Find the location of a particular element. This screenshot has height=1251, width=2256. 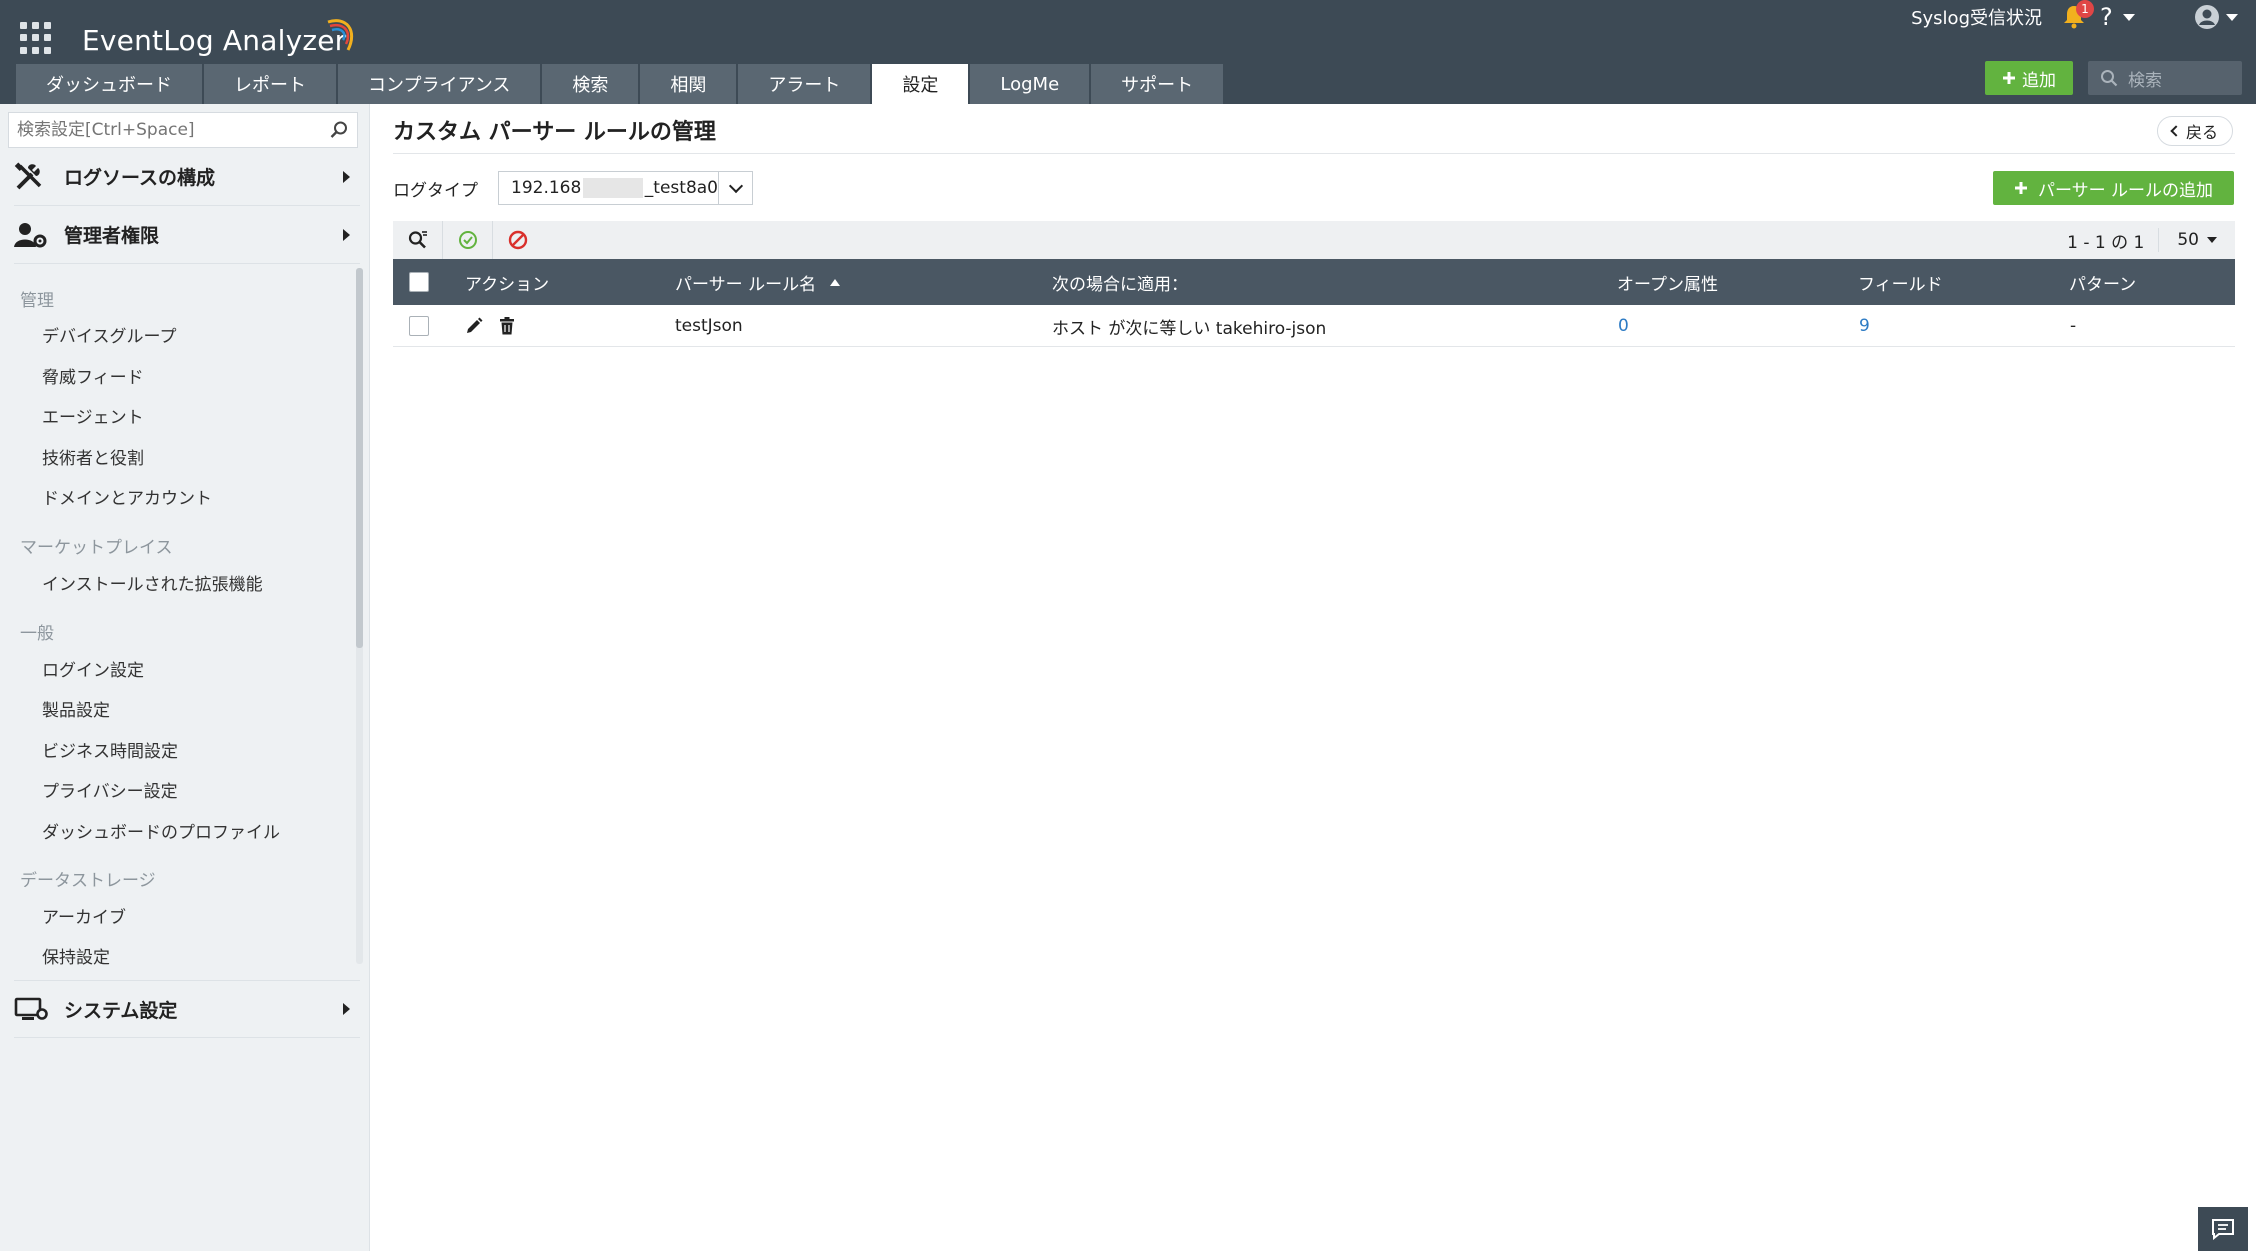

user-avatar-icon is located at coordinates (2207, 17).